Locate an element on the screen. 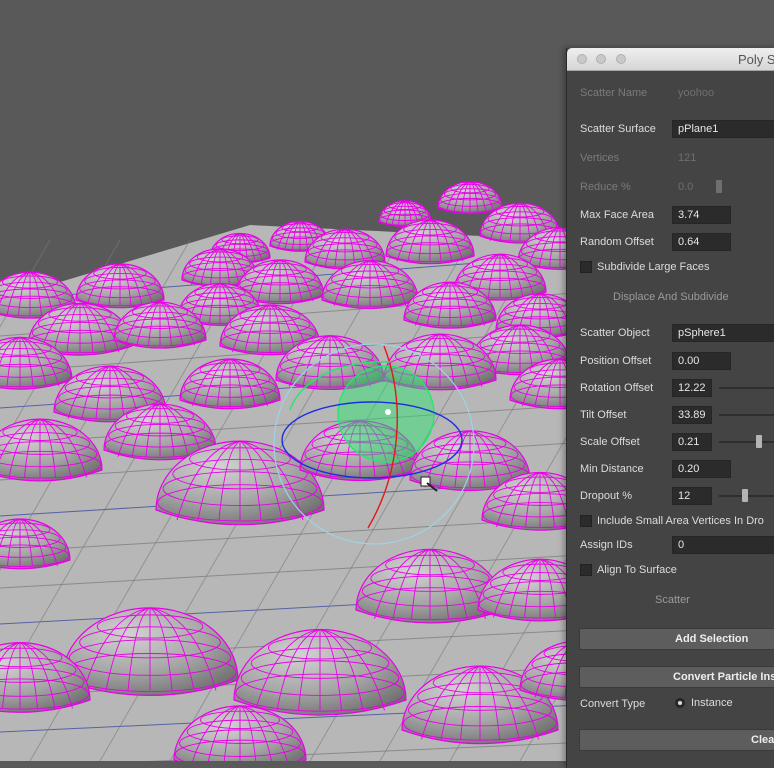 The image size is (774, 768). position-offset-row: Position Offset 0.00 is located at coordinates (670, 362).